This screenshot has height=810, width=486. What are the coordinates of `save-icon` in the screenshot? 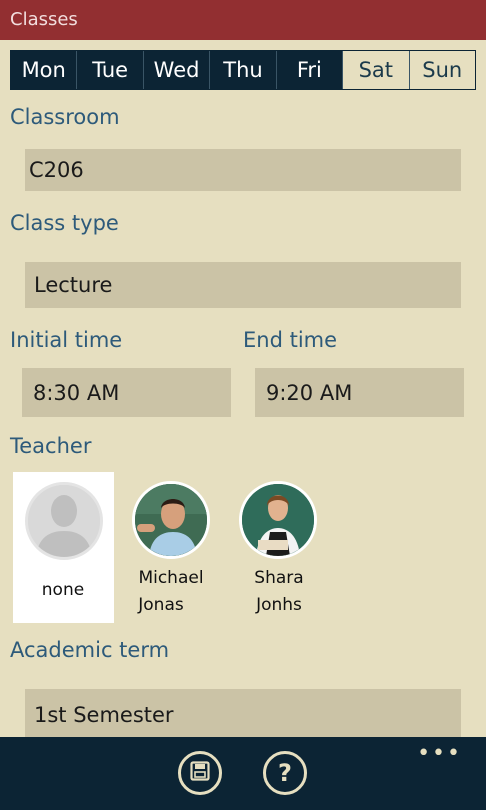 It's located at (200, 773).